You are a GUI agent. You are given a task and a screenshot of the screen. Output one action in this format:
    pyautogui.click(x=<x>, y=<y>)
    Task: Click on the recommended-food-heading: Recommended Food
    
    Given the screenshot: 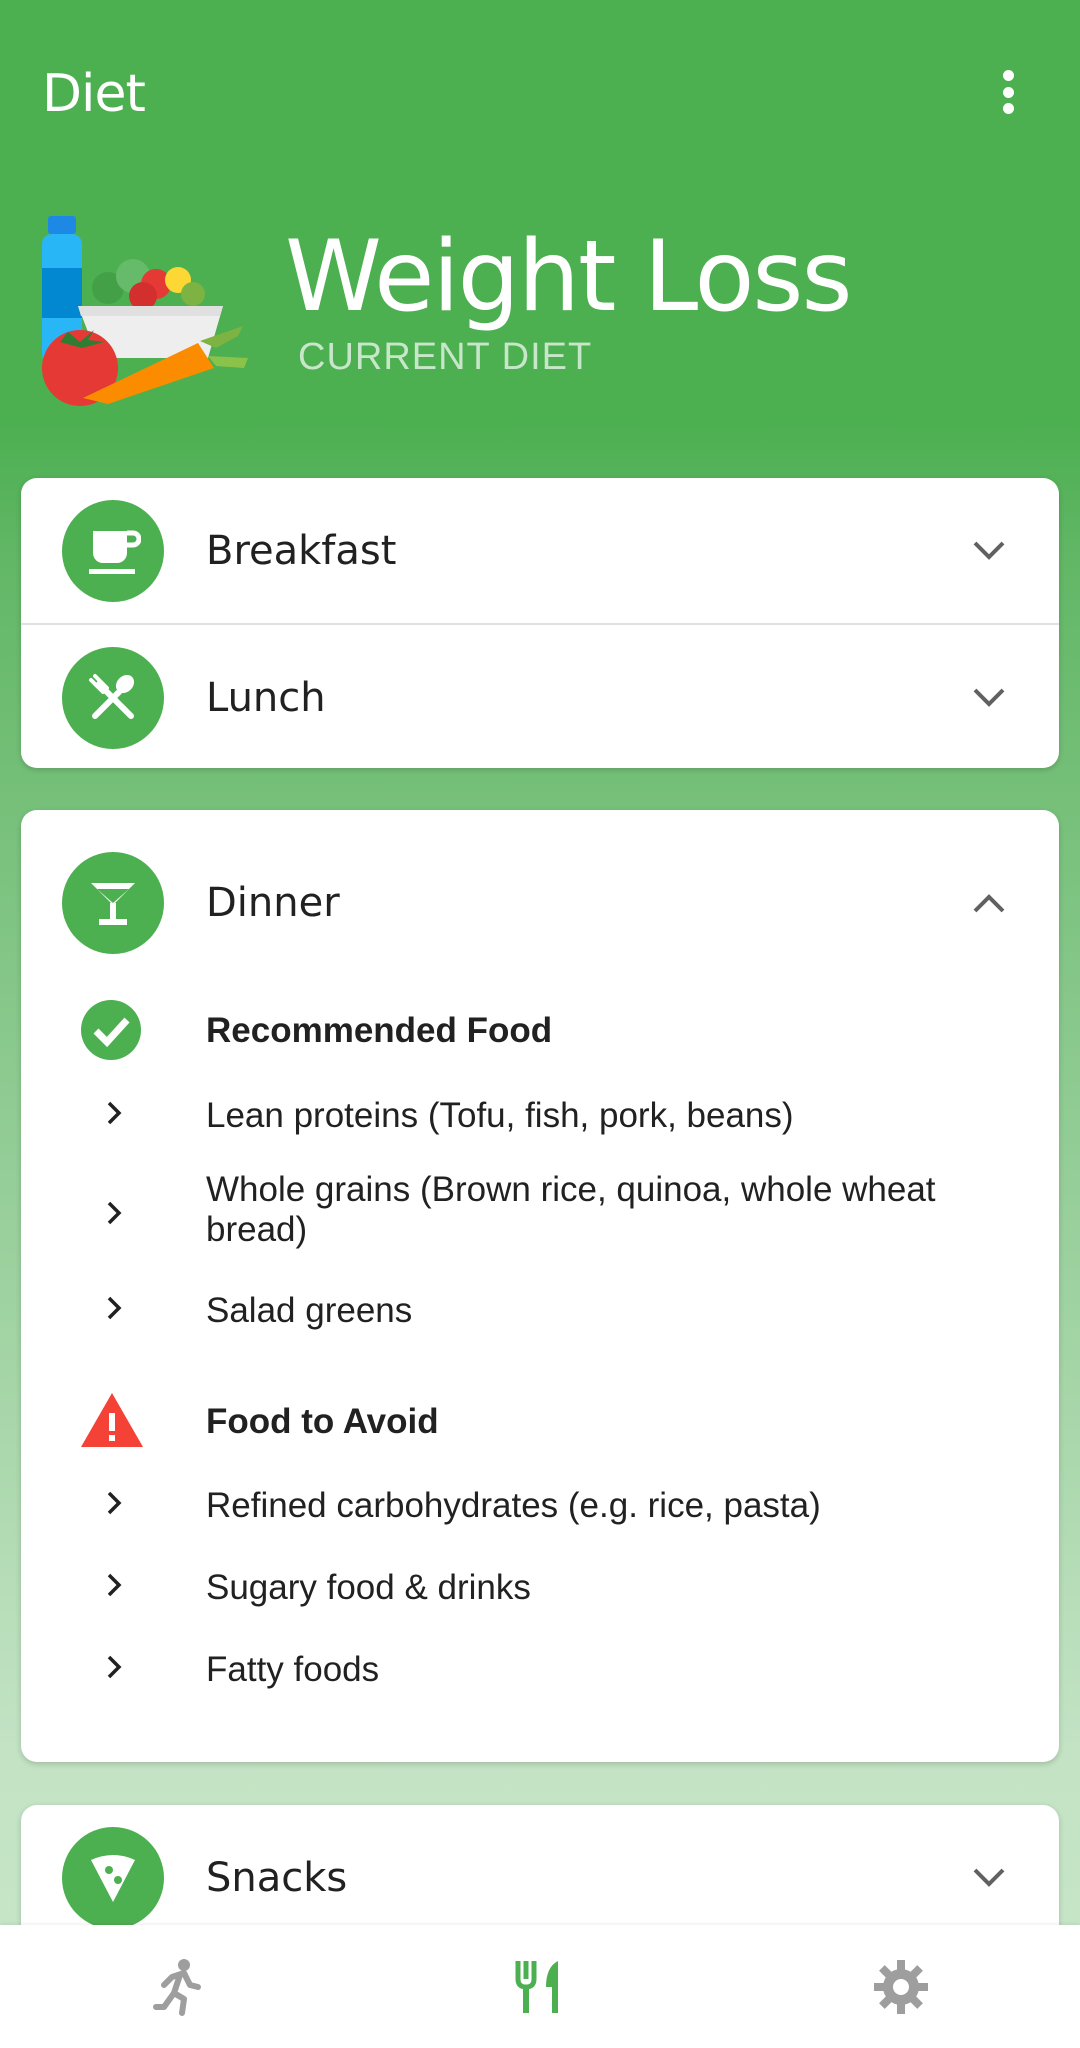 What is the action you would take?
    pyautogui.click(x=540, y=1030)
    